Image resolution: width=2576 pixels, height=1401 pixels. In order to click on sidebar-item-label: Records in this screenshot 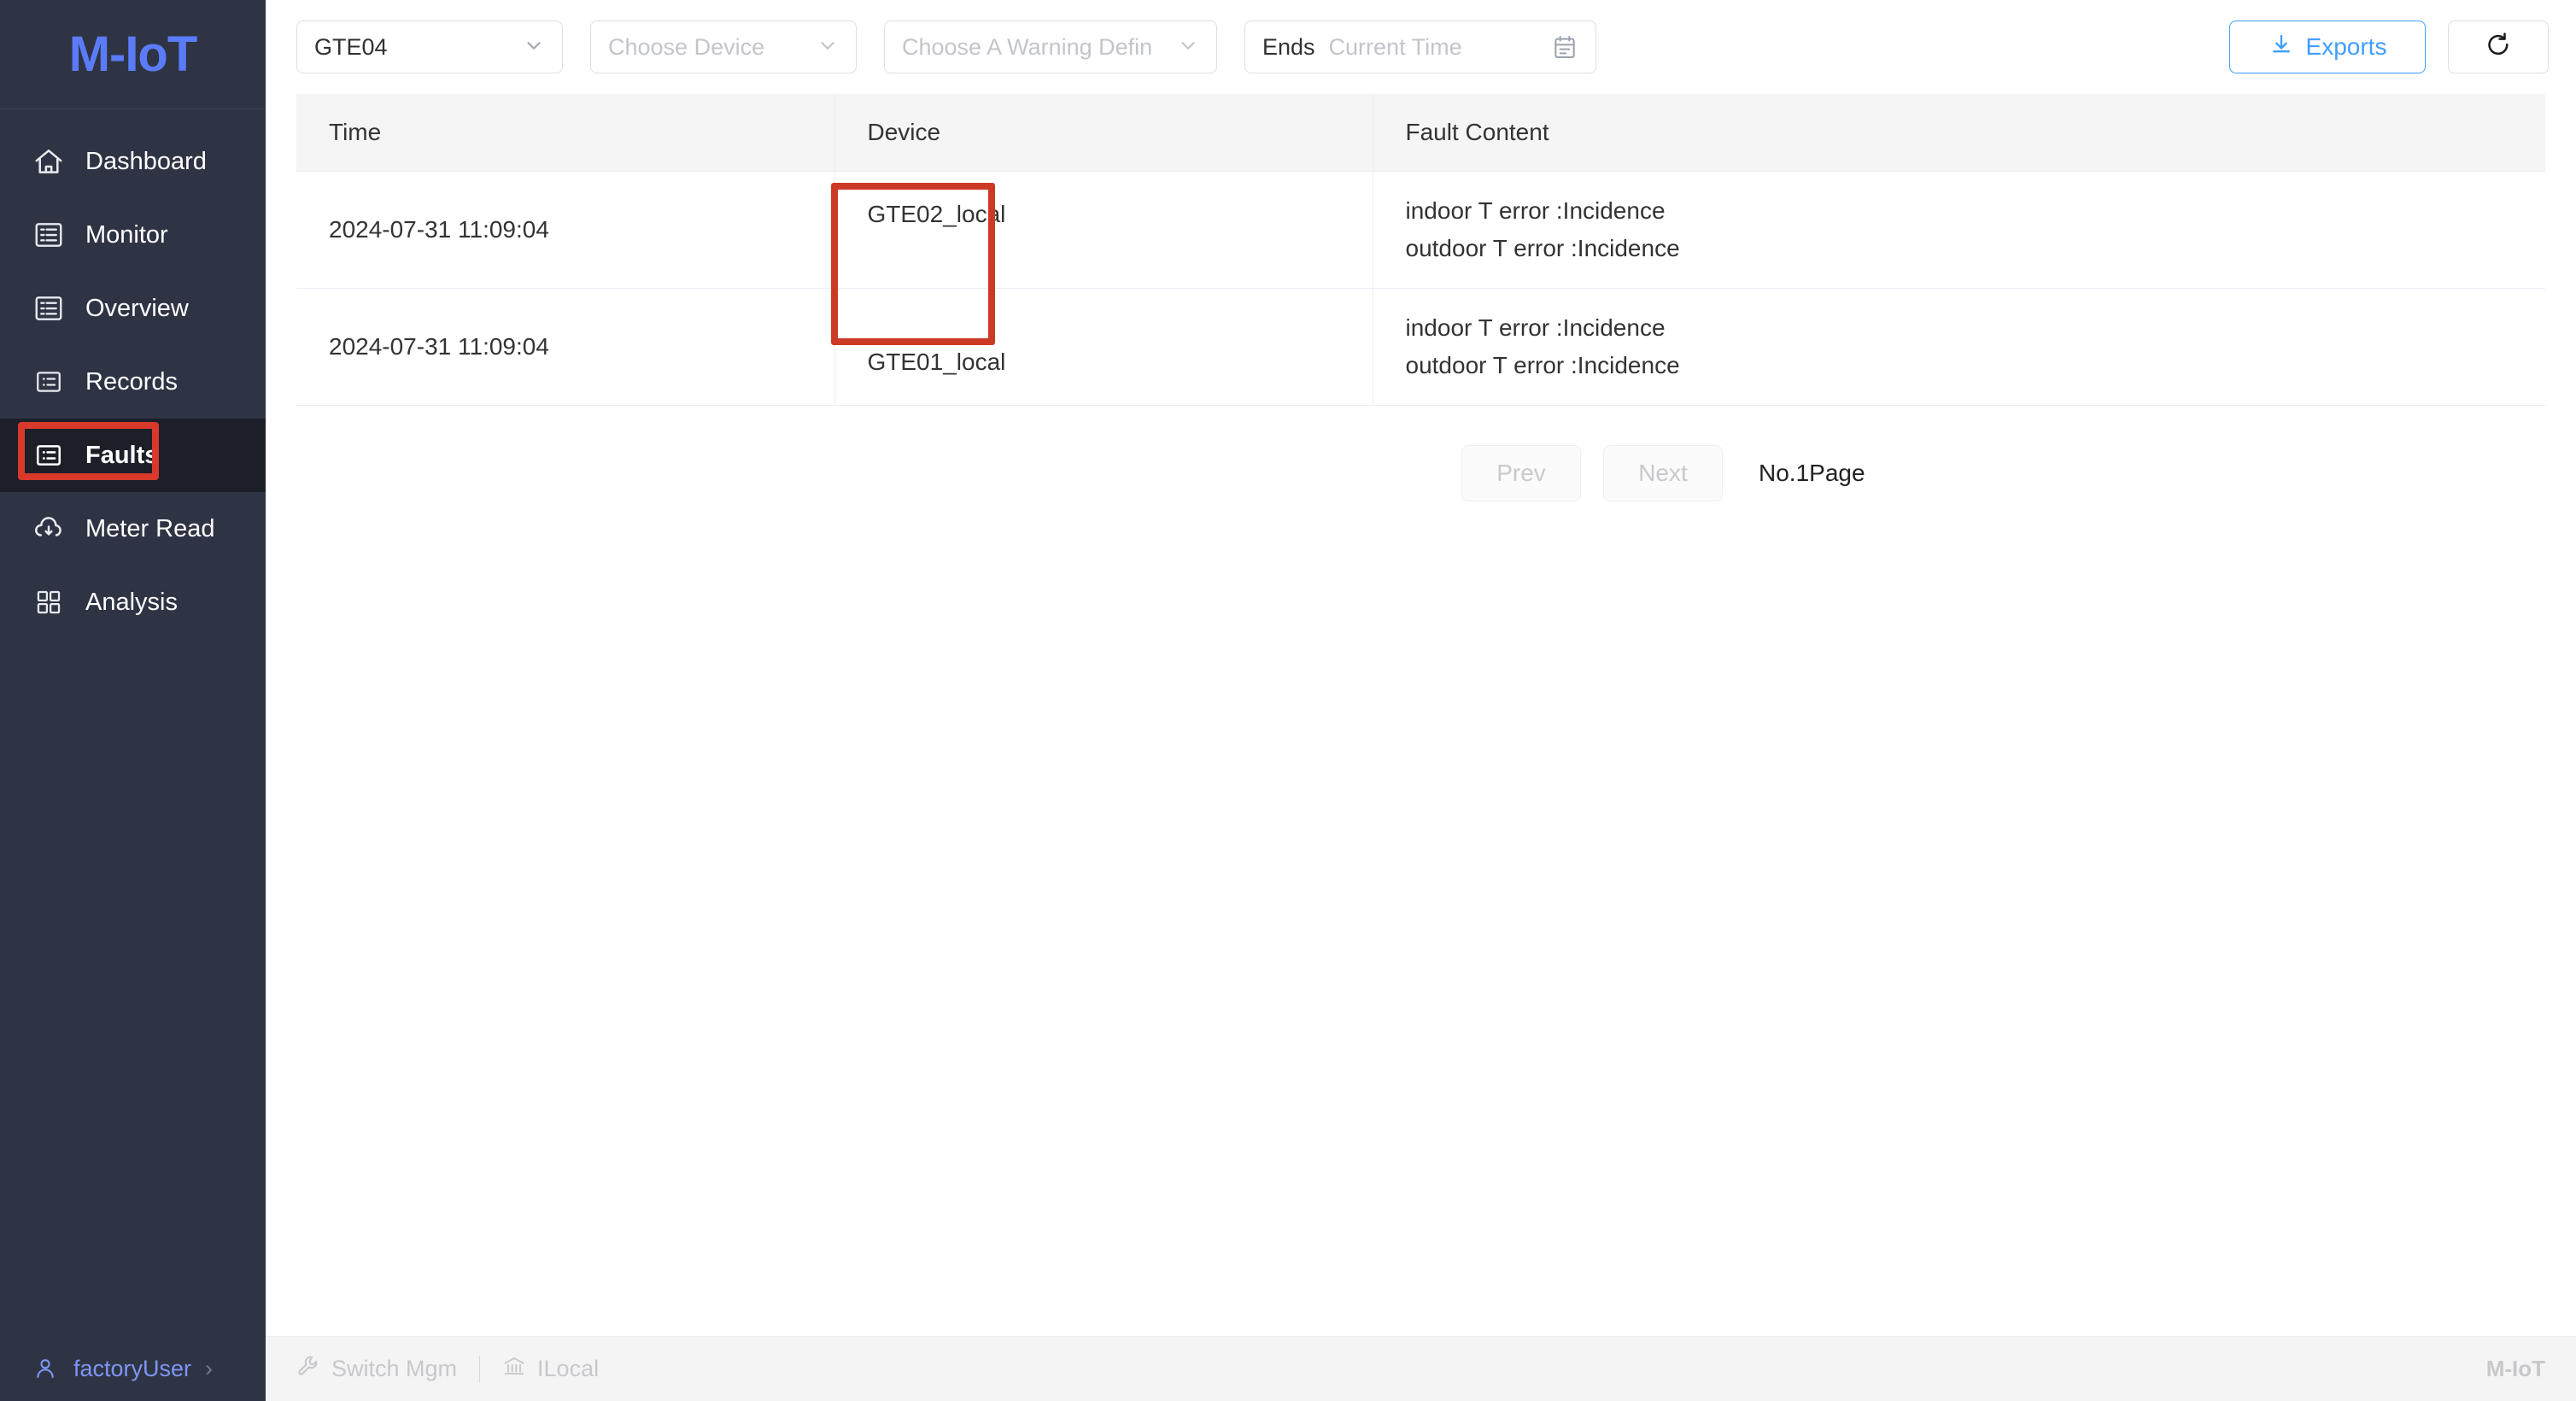, I will do `click(131, 381)`.